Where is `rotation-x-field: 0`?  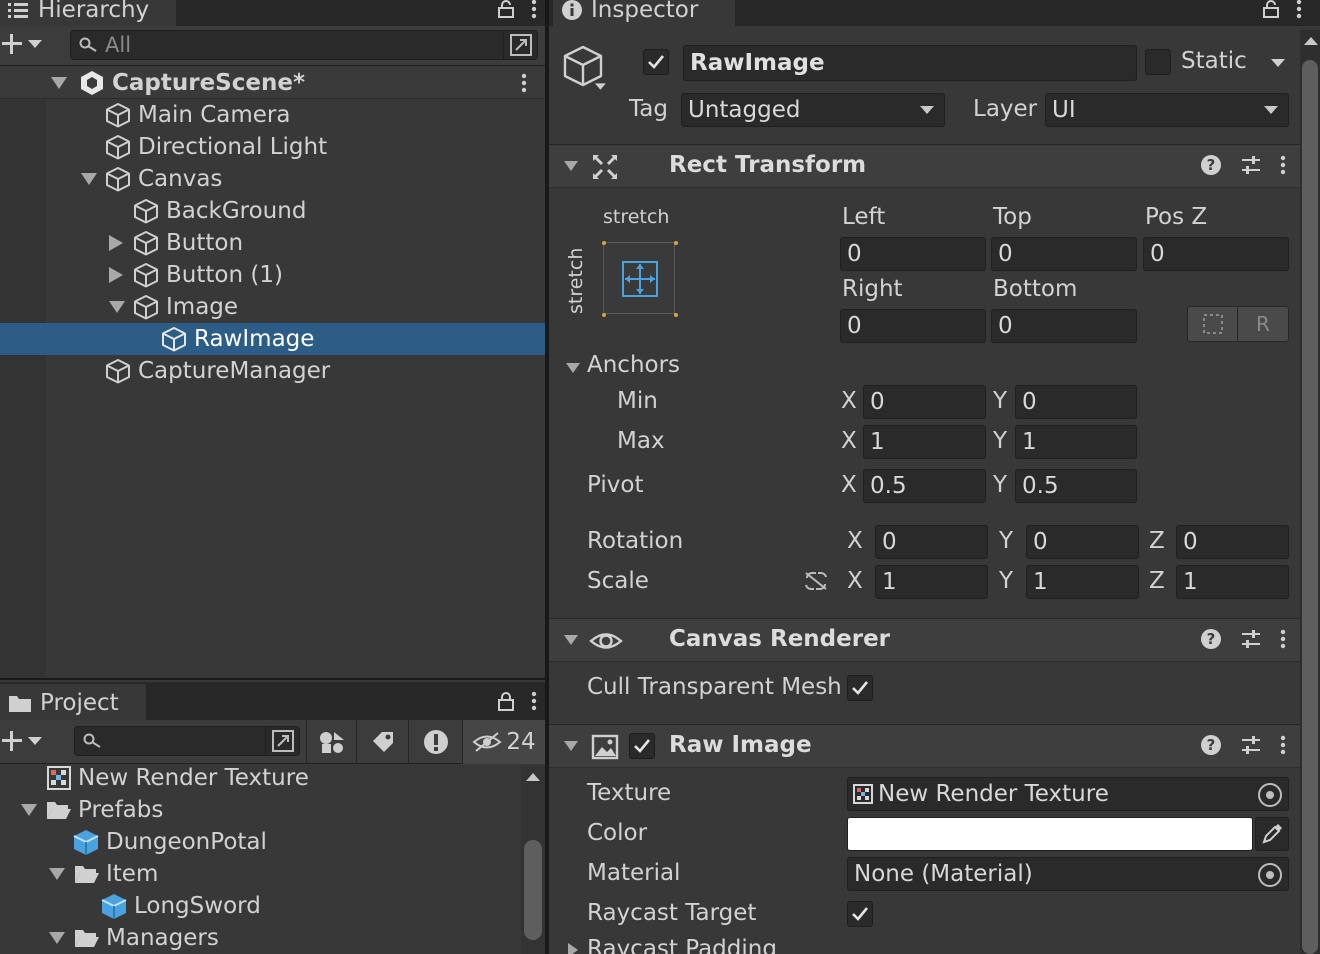
rotation-x-field: 0 is located at coordinates (931, 542).